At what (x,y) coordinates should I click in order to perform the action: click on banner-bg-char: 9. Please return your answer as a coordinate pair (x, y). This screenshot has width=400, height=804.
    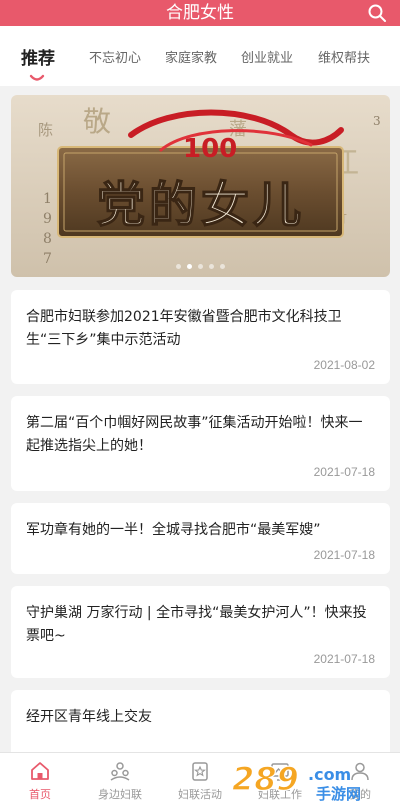
    Looking at the image, I should click on (47, 219).